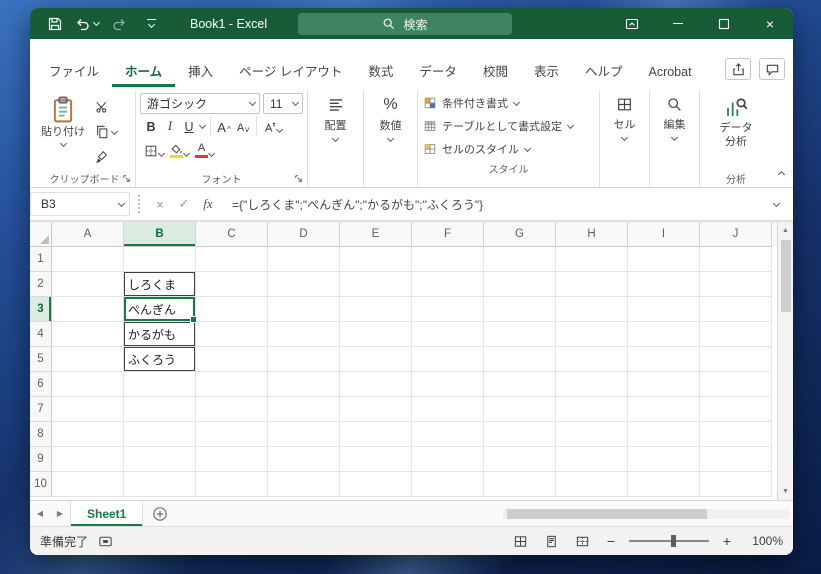 The image size is (821, 574). Describe the element at coordinates (592, 384) in the screenshot. I see `cell-H6` at that location.